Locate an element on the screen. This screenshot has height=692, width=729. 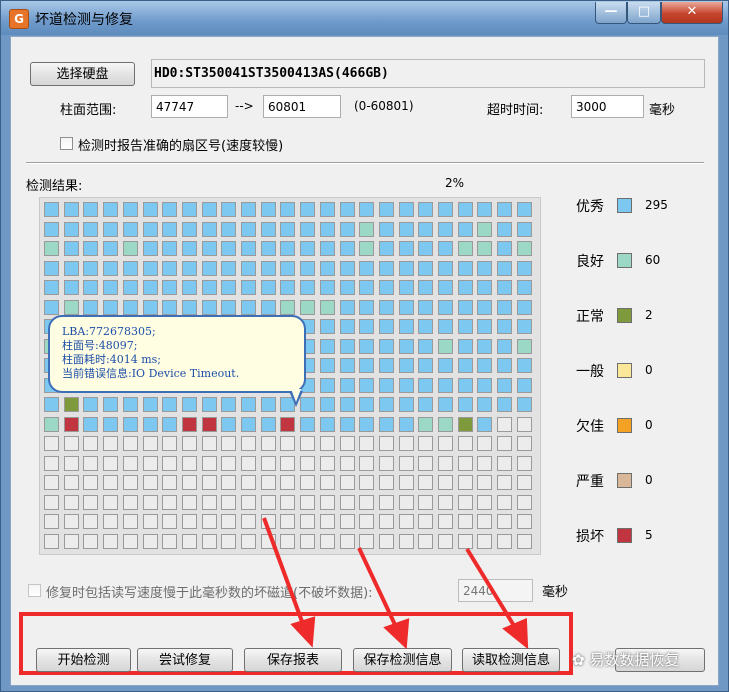
maximize-button: □ is located at coordinates (644, 13).